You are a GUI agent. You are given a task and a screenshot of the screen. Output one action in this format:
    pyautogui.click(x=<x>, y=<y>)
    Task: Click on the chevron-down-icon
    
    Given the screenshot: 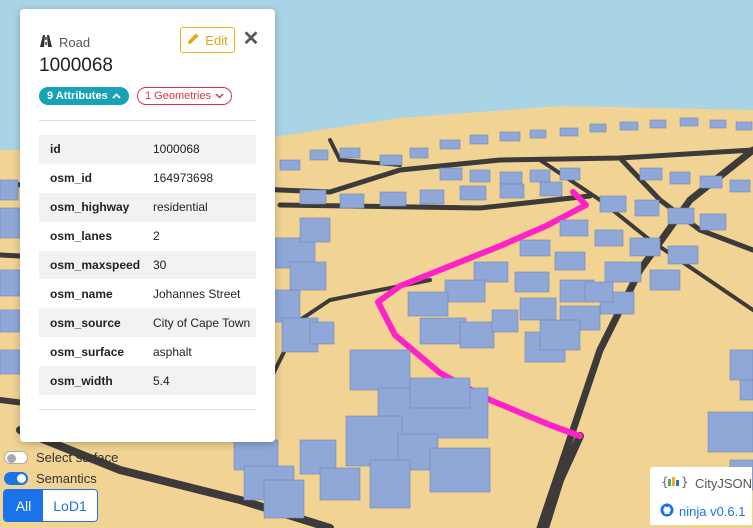 What is the action you would take?
    pyautogui.click(x=219, y=96)
    